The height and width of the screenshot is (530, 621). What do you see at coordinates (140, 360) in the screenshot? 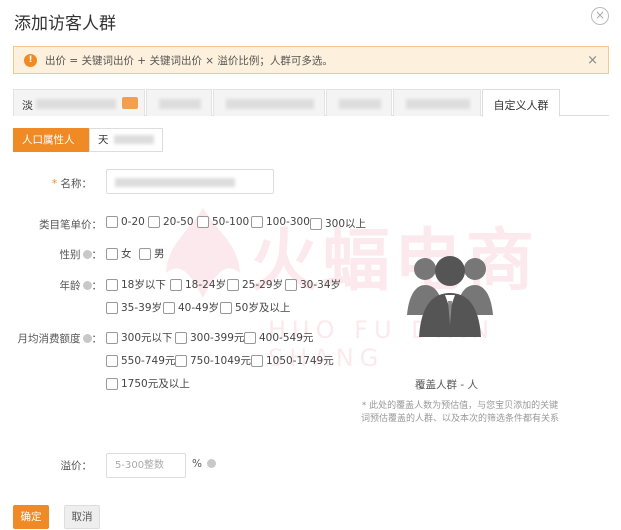
I see `spend-option-550-749: 550-749元` at bounding box center [140, 360].